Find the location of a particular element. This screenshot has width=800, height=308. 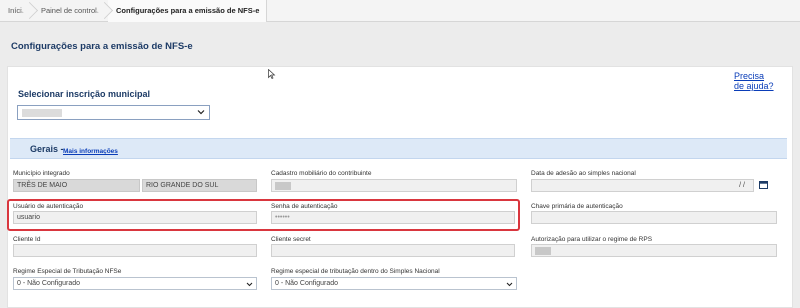

breadcrumb-item-painel: Painel de controle is located at coordinates (70, 11).